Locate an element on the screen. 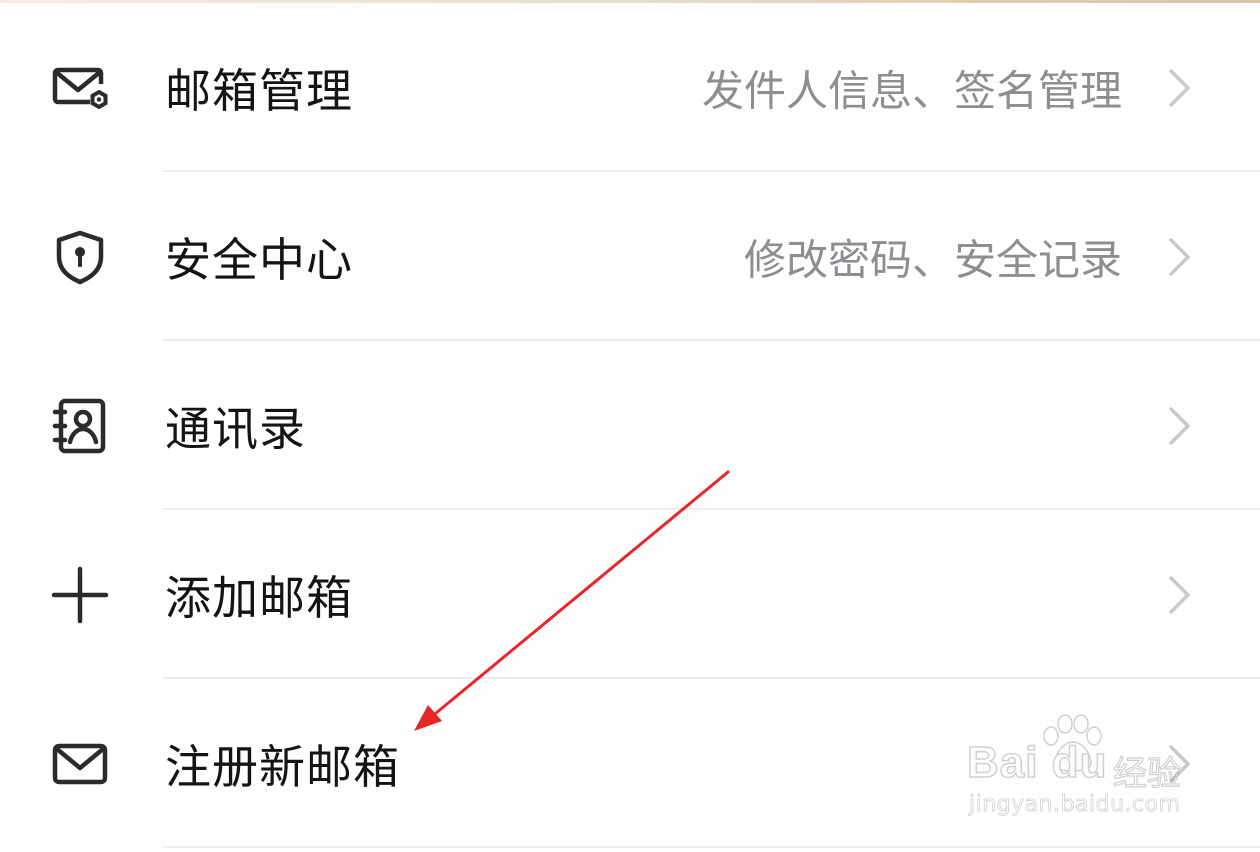 This screenshot has width=1260, height=852. plus-icon is located at coordinates (80, 595).